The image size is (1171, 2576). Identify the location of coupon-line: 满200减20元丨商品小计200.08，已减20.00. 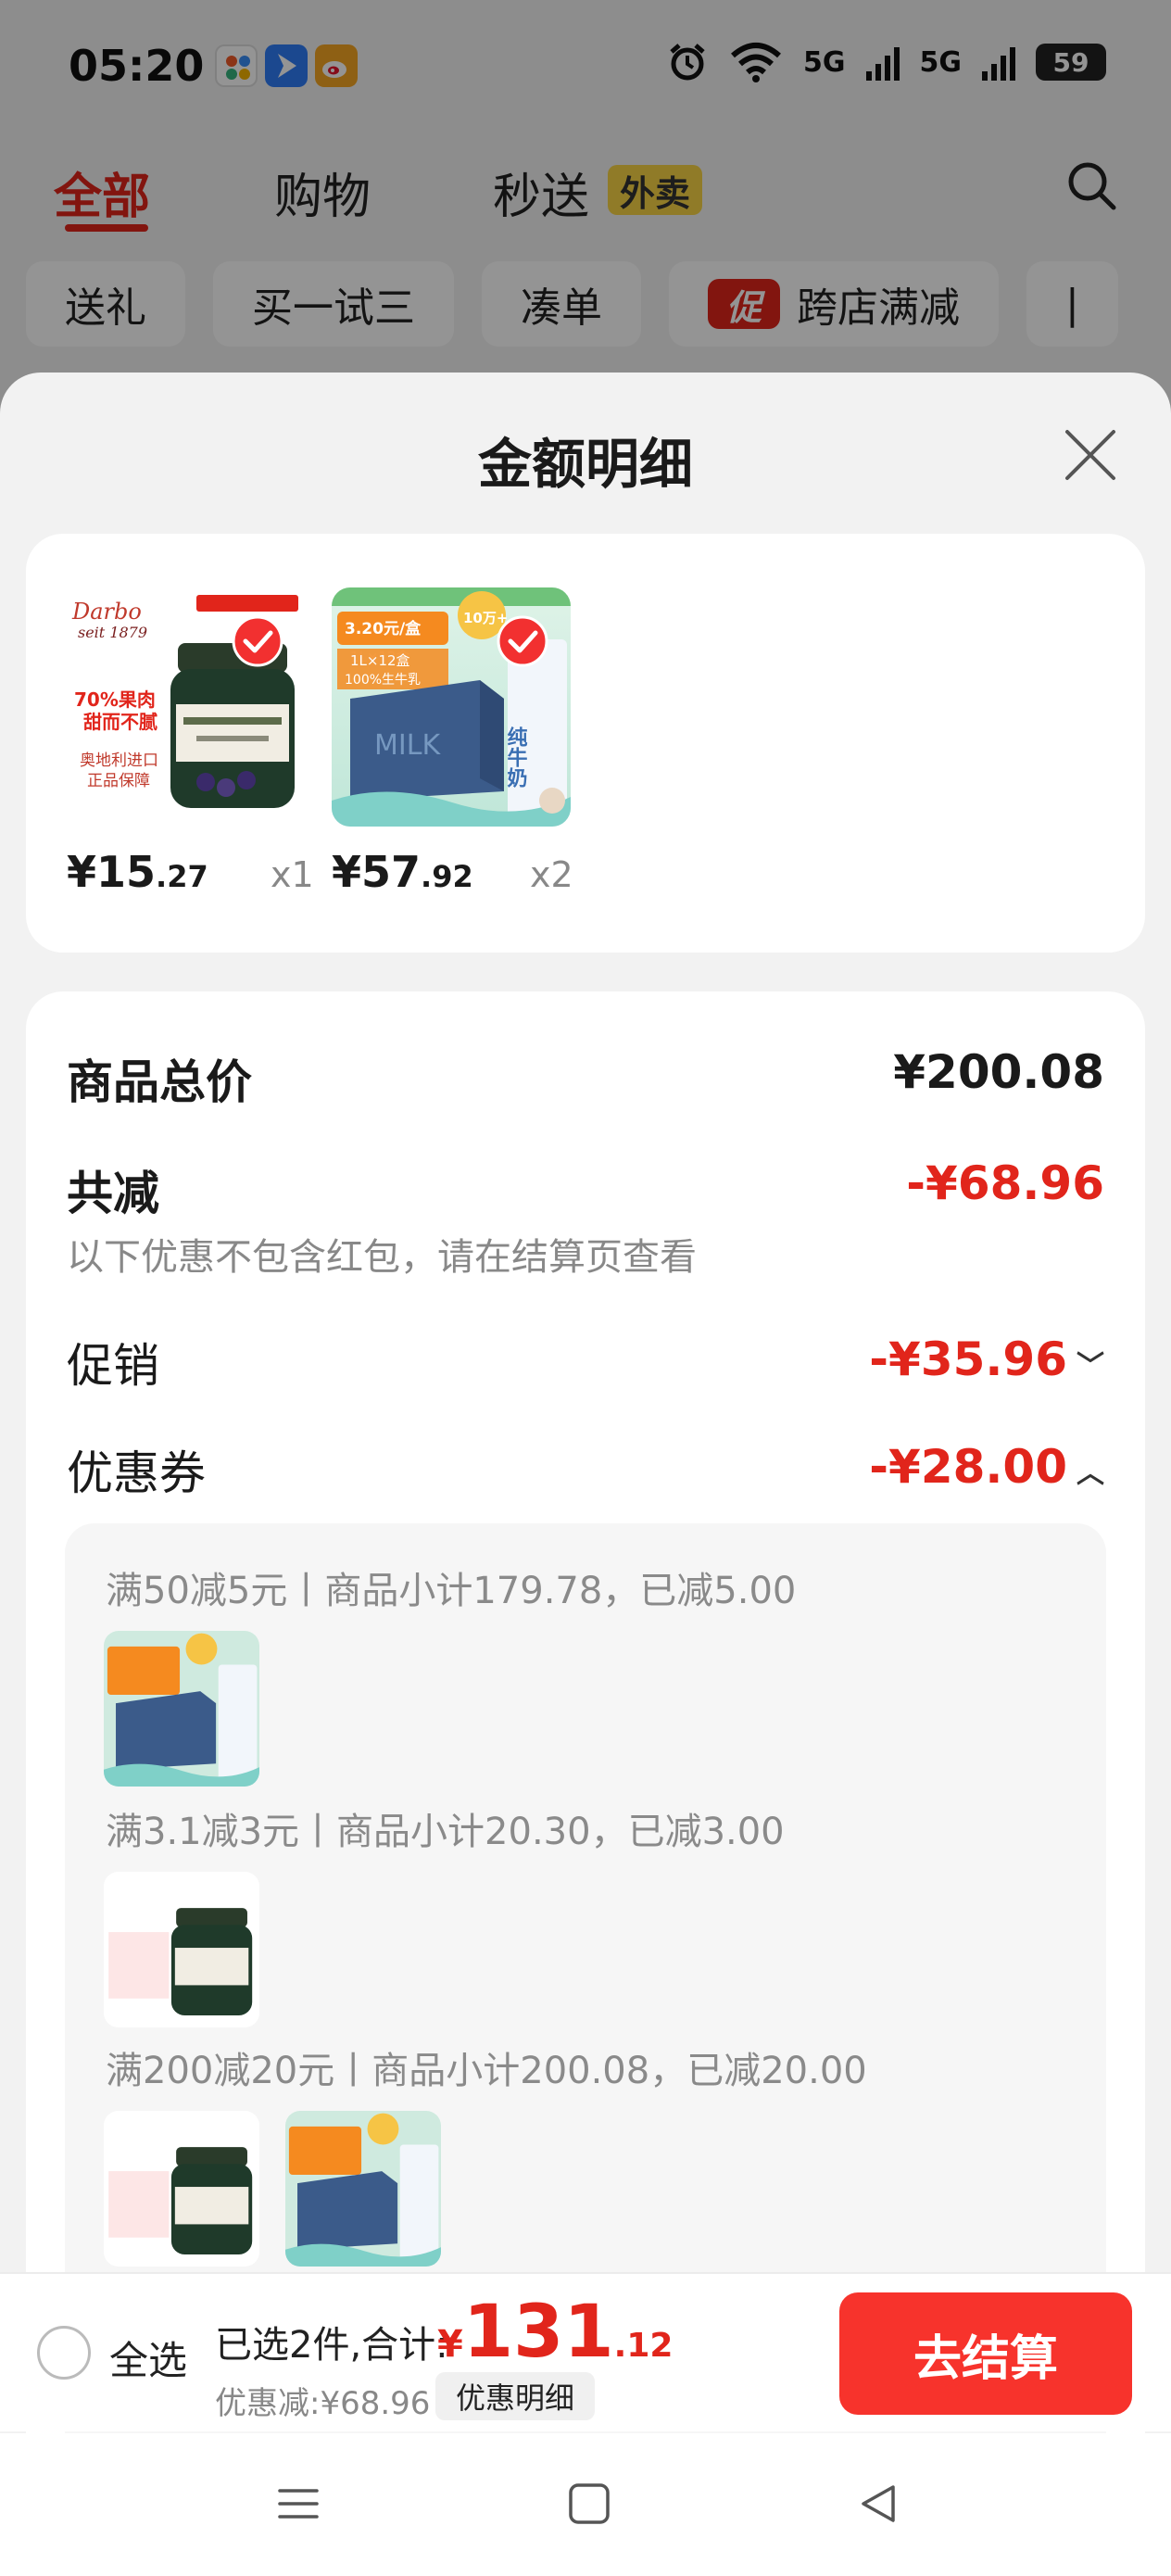
(486, 2071).